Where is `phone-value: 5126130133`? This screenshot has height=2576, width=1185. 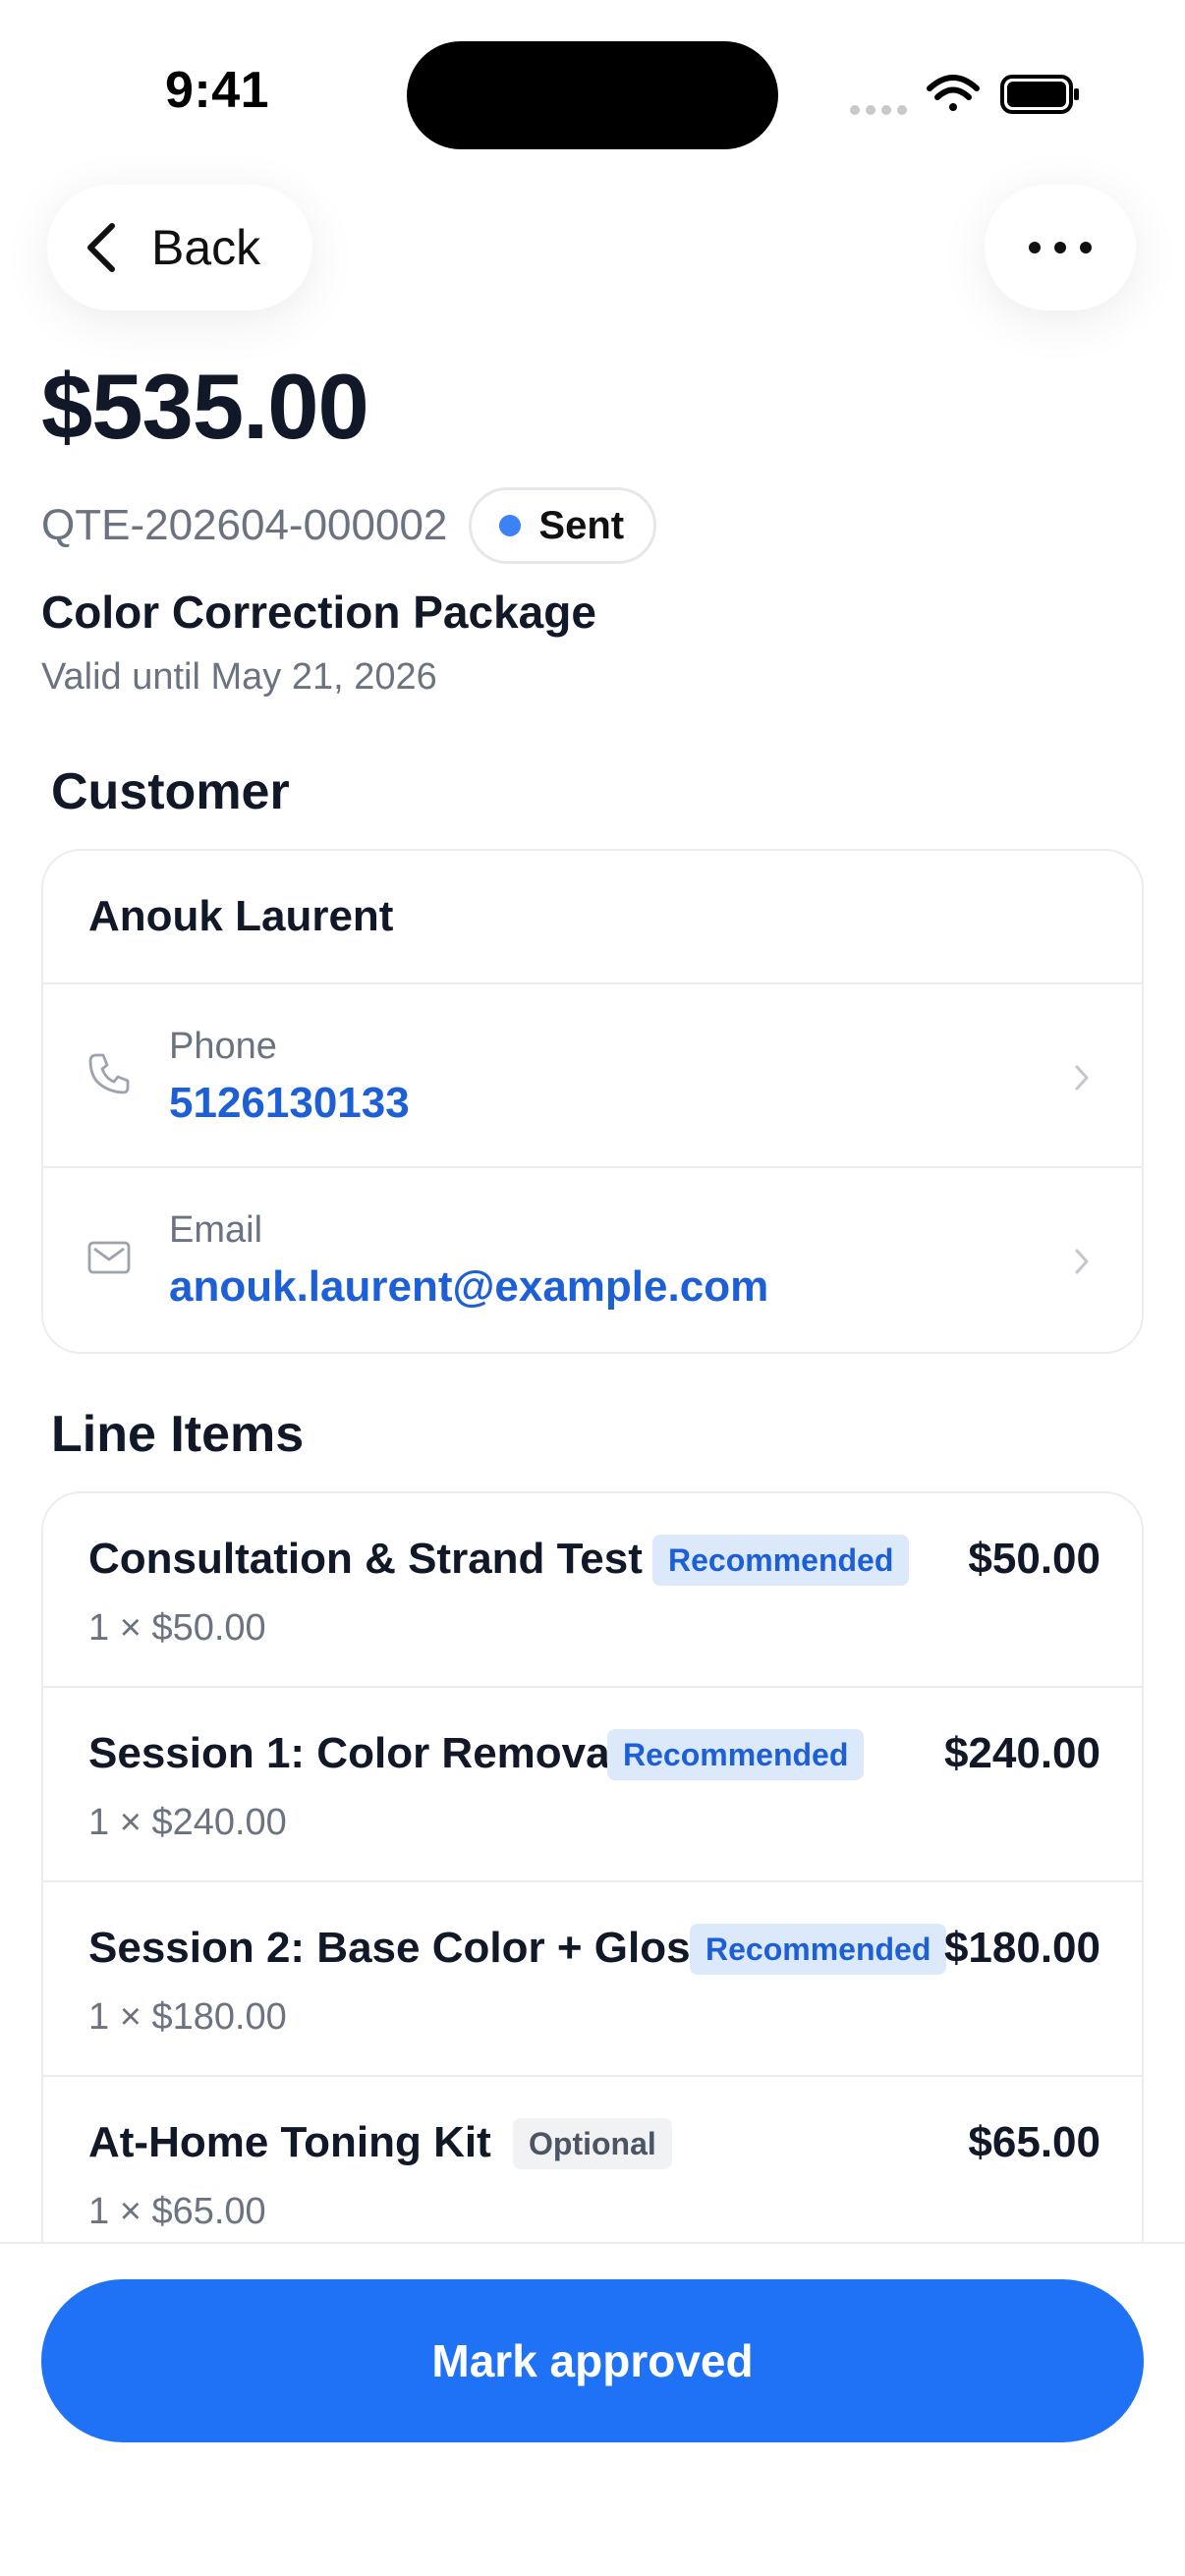 phone-value: 5126130133 is located at coordinates (289, 1103).